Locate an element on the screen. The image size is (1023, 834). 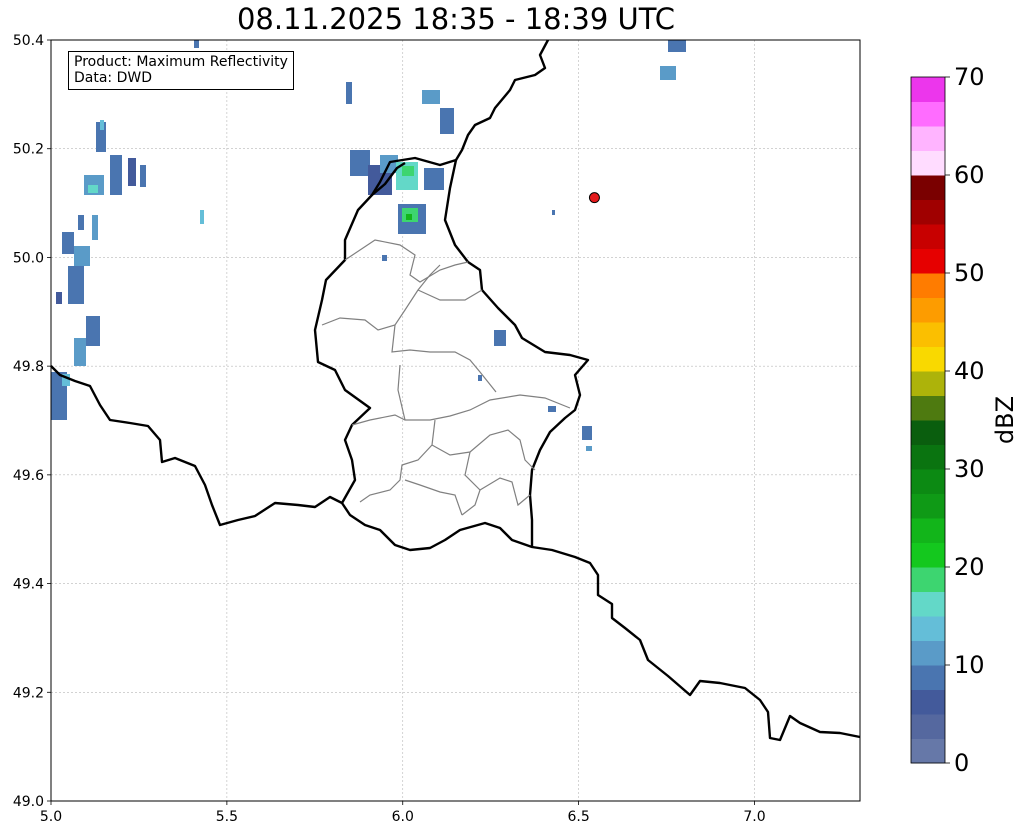
colorbar-tick-label: 60 is located at coordinates (969, 175).